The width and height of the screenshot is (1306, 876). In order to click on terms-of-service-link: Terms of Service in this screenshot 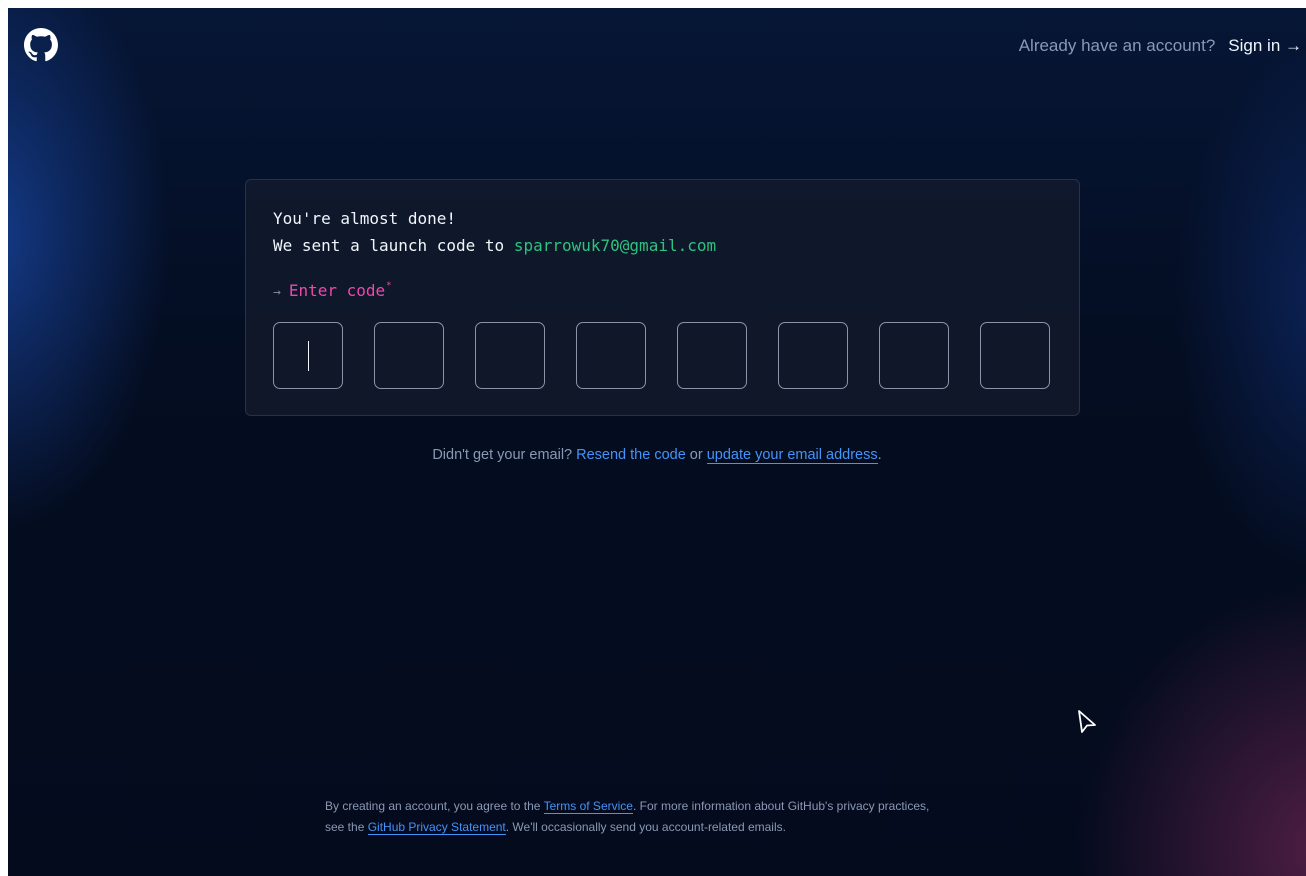, I will do `click(588, 806)`.